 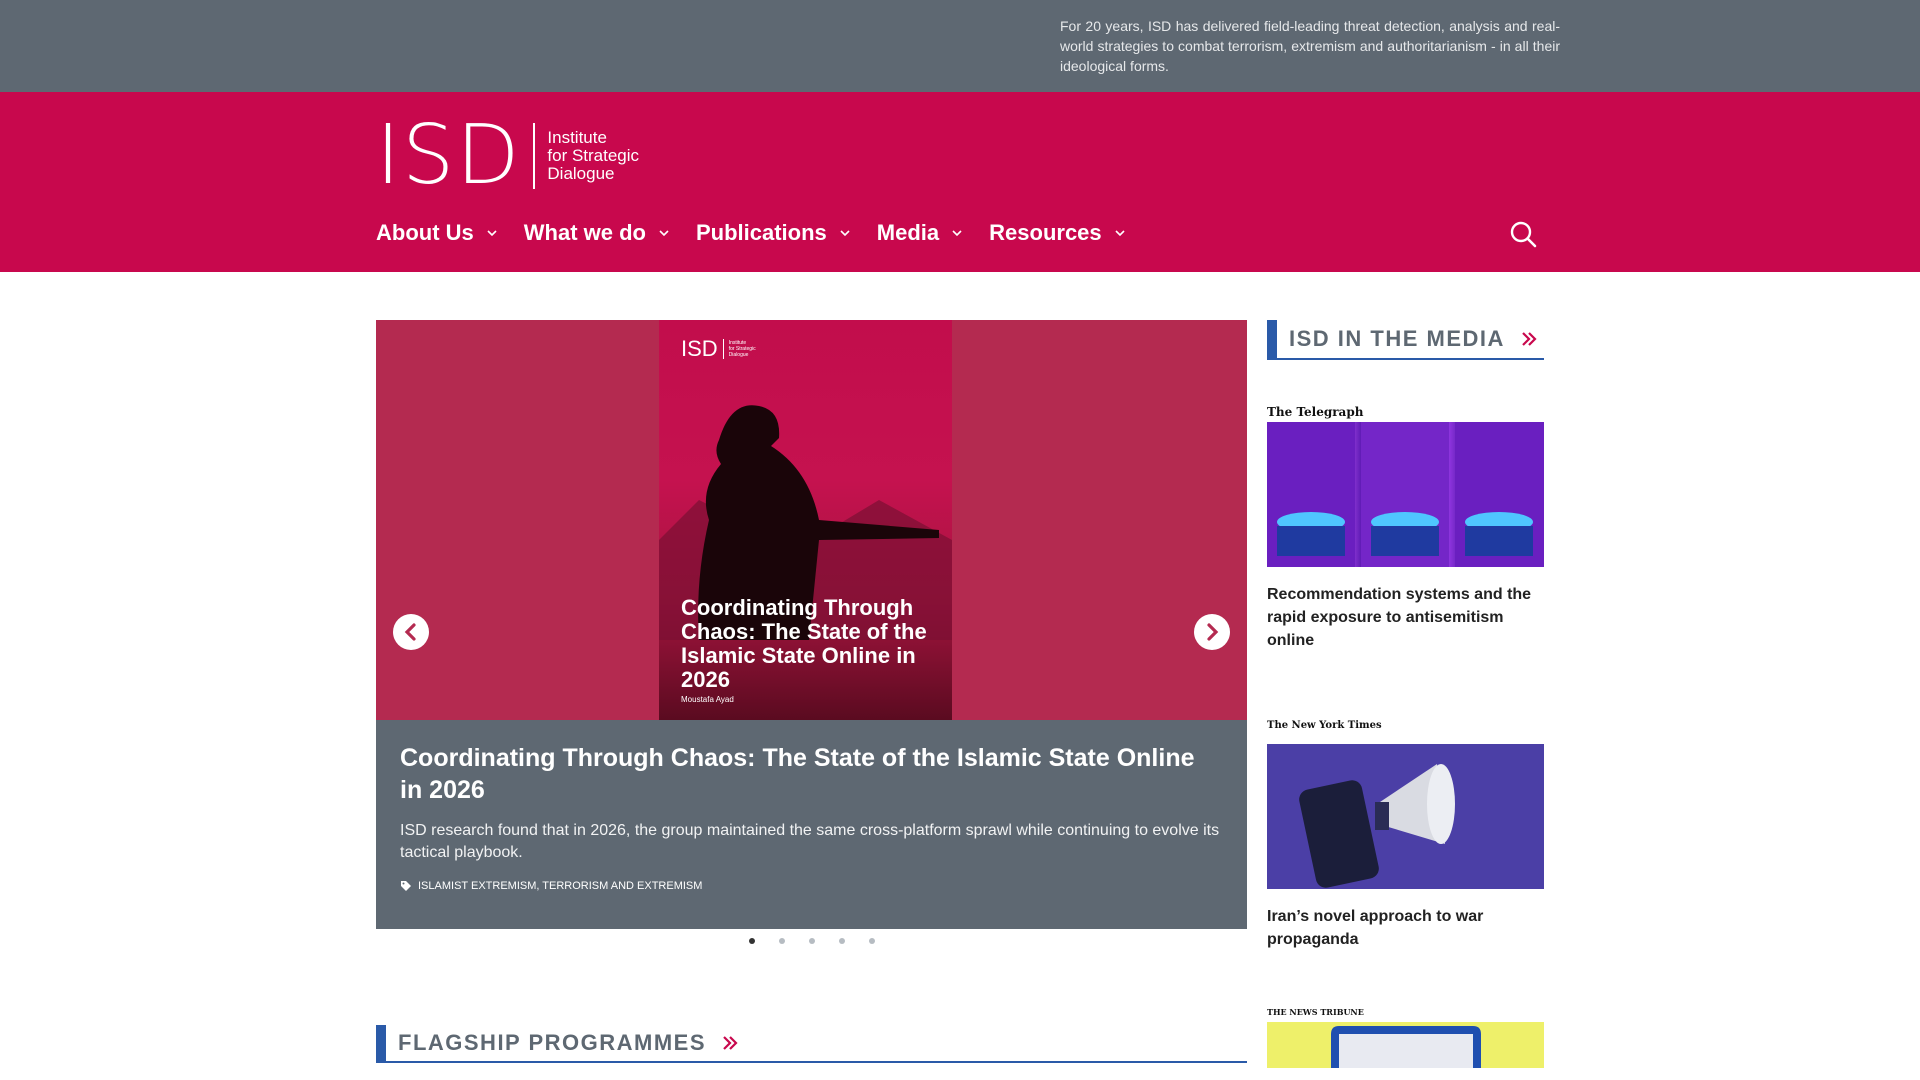 I want to click on cover-logo: ISD Institute for Strategic Dialogue, so click(x=718, y=348).